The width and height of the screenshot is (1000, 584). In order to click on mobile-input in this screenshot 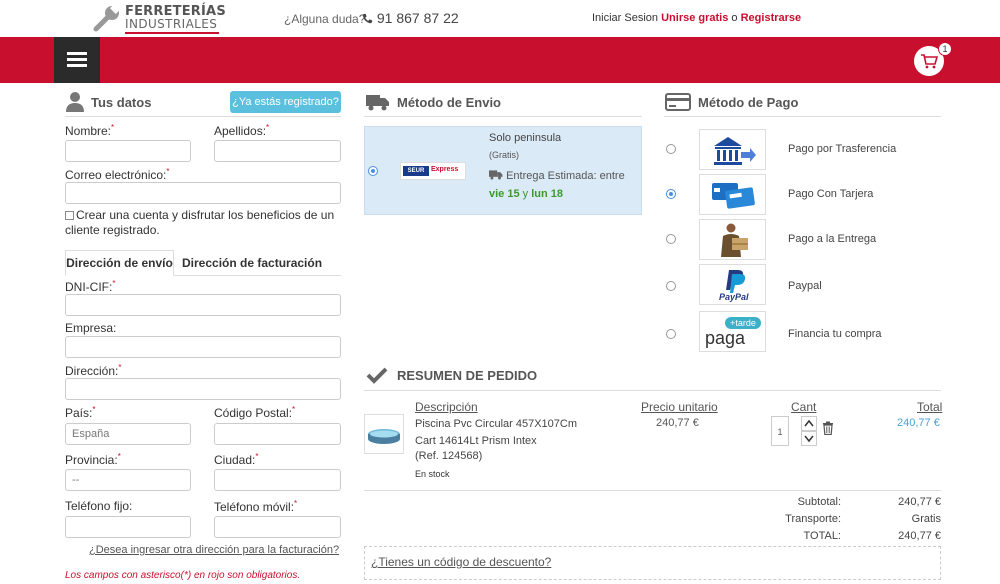, I will do `click(277, 527)`.